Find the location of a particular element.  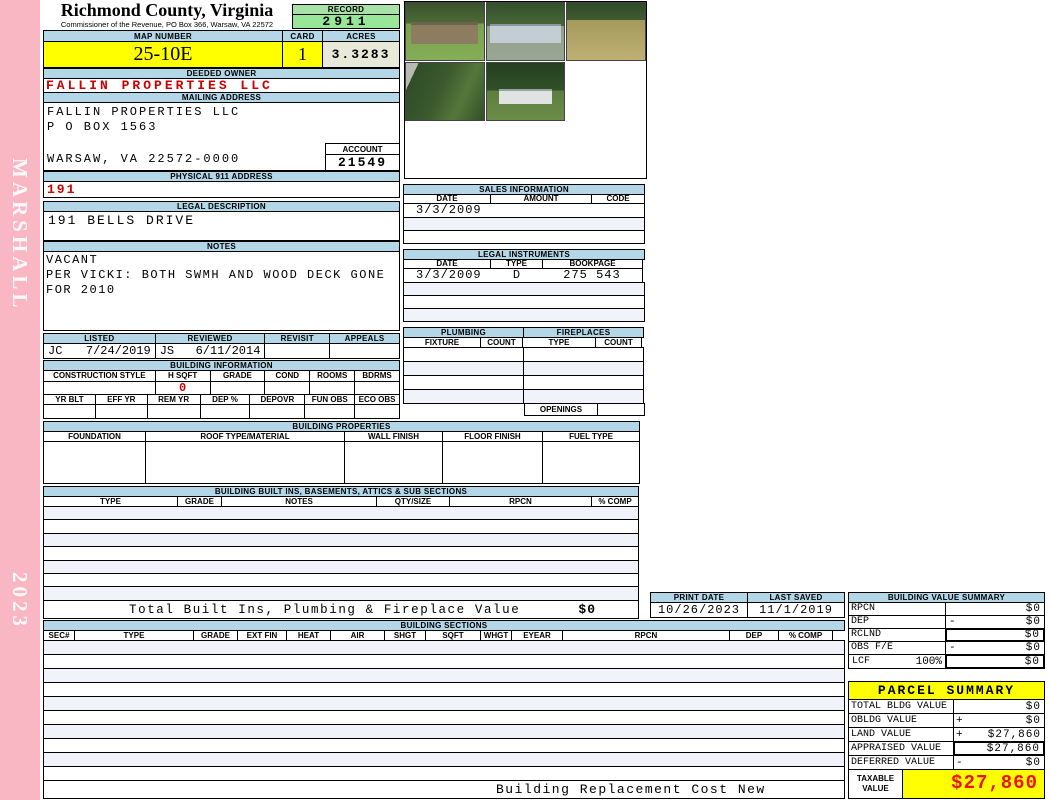

building-sections-footer-row: Building Replacement Cost New is located at coordinates (444, 789).